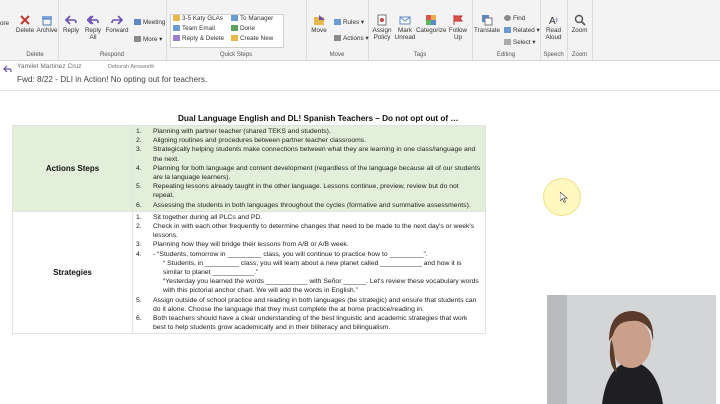 The image size is (720, 404). I want to click on screencast-watermark: RECORDED WITH SCREENCAST MATIC, so click(70, 383).